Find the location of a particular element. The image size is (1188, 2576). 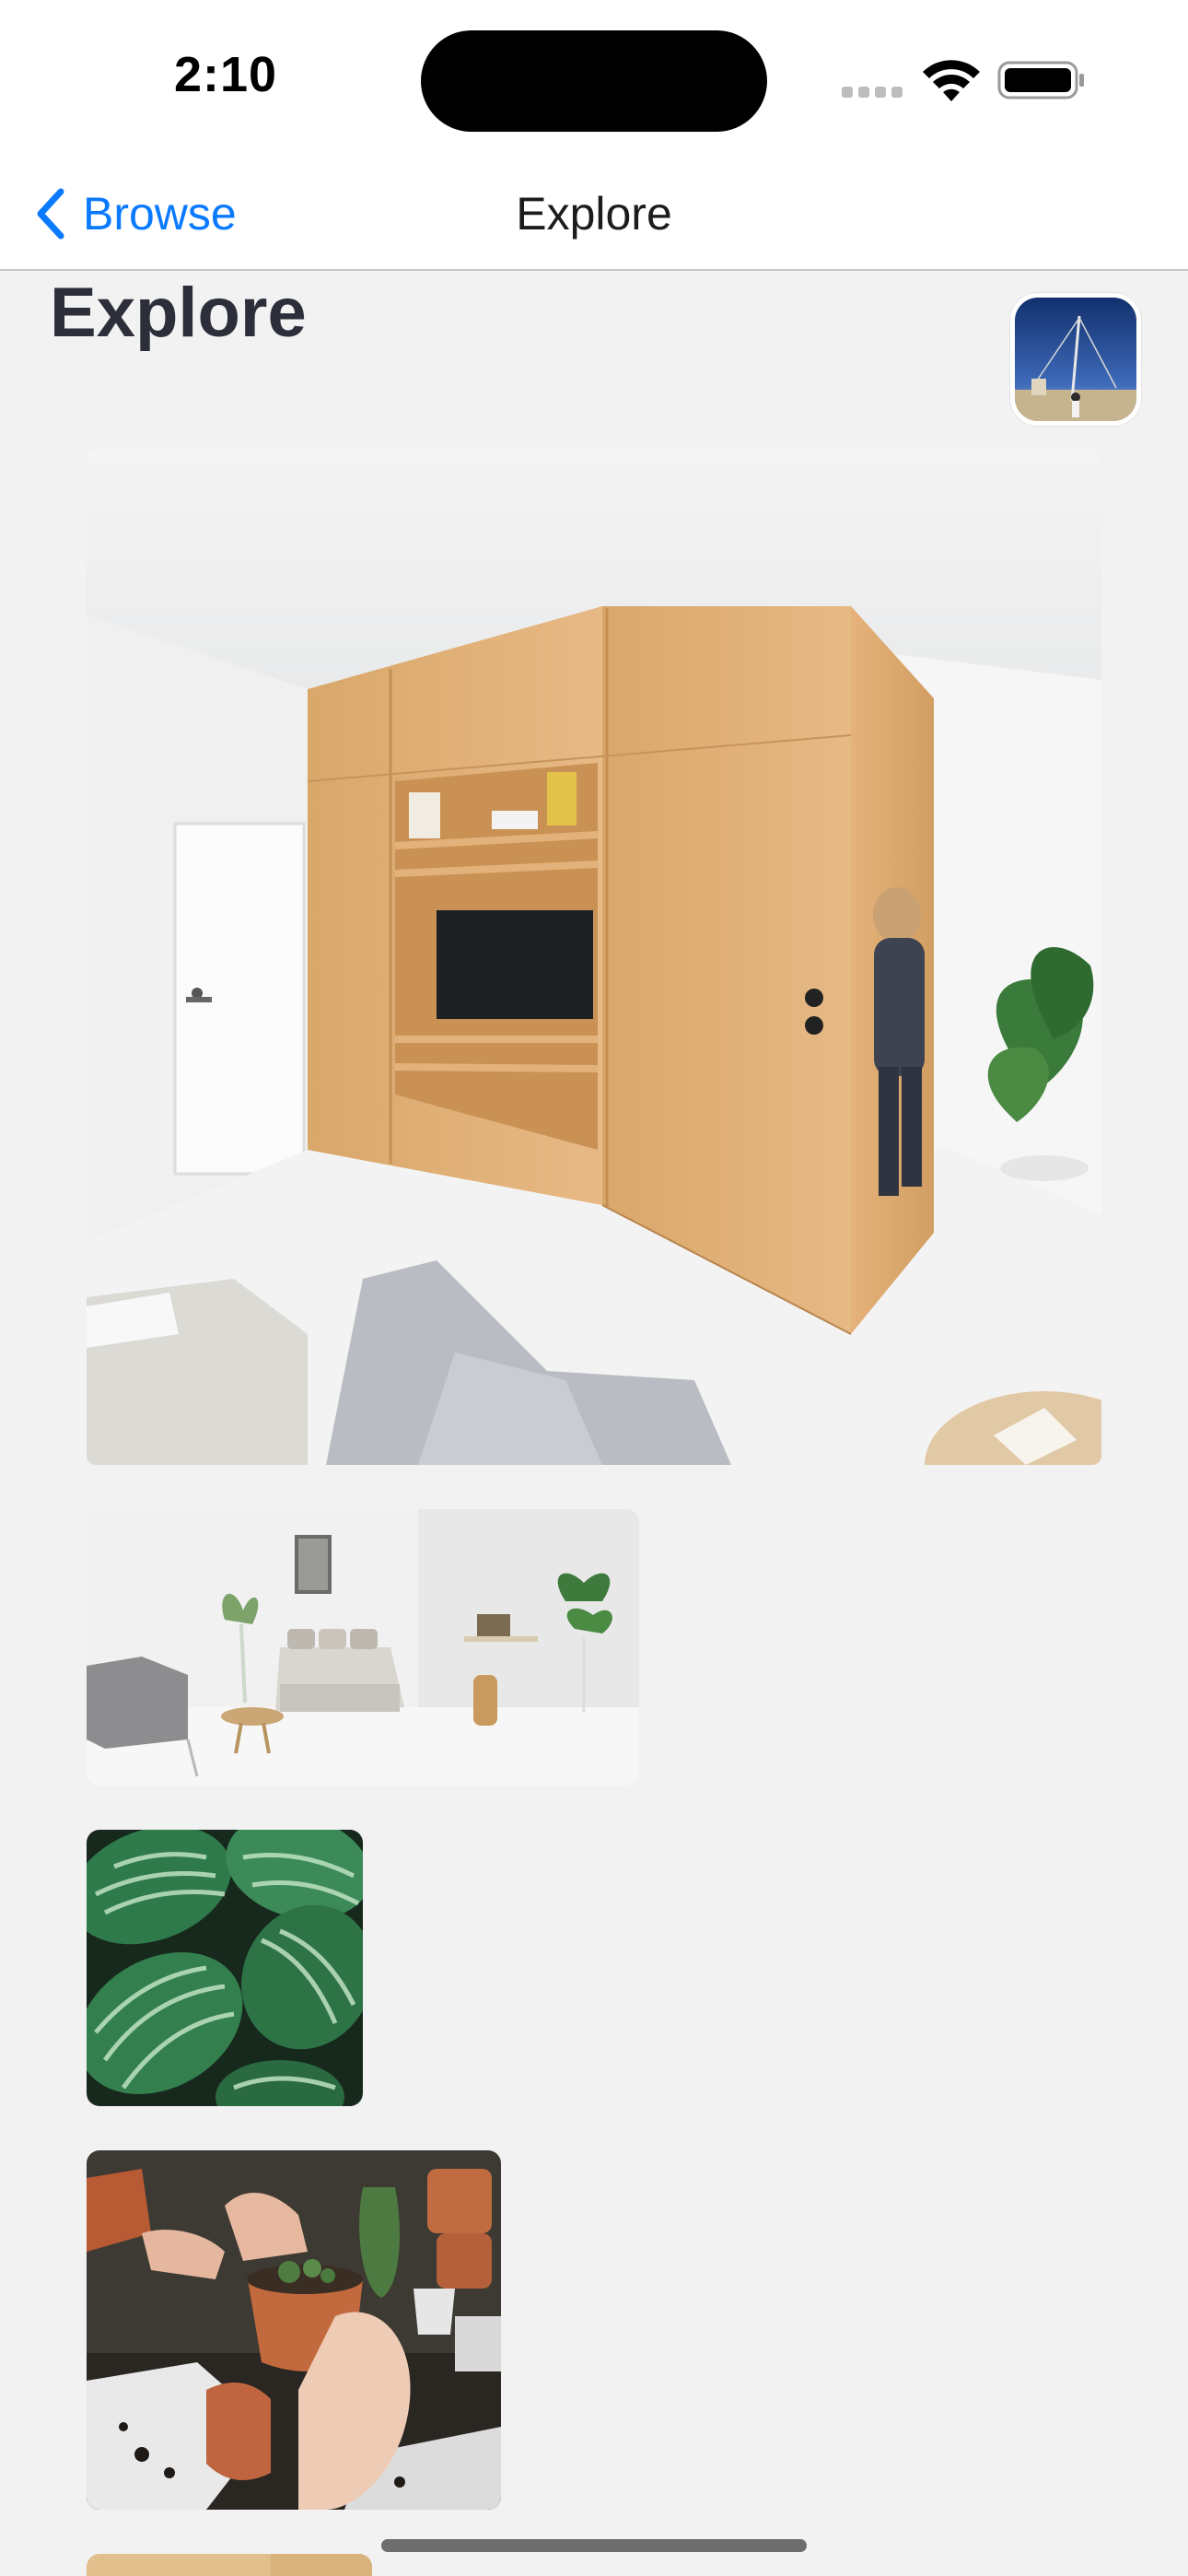

home-indicator is located at coordinates (594, 2545).